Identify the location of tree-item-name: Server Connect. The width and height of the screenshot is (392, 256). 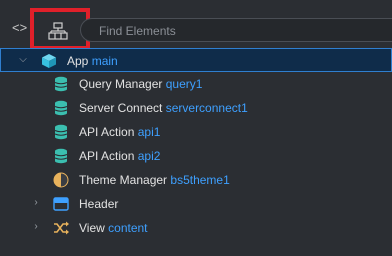
(121, 108).